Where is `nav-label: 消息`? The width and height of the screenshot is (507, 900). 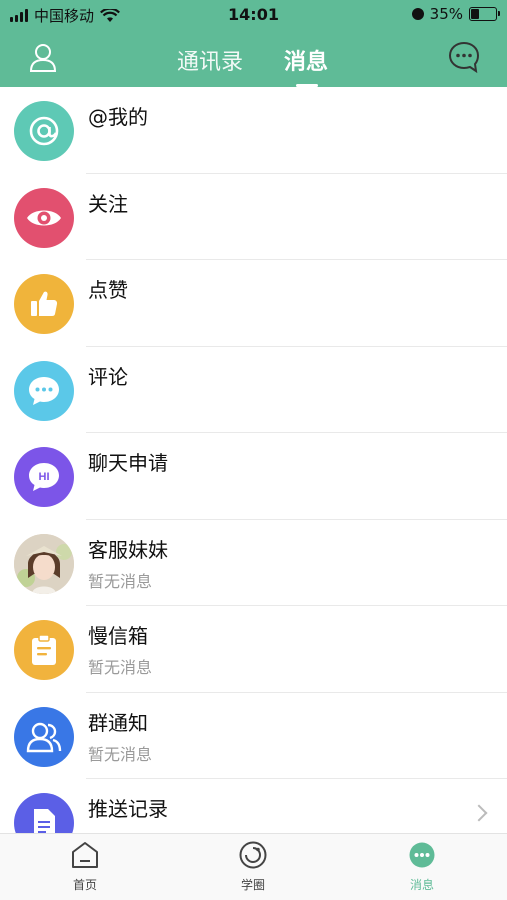
nav-label: 消息 is located at coordinates (421, 885).